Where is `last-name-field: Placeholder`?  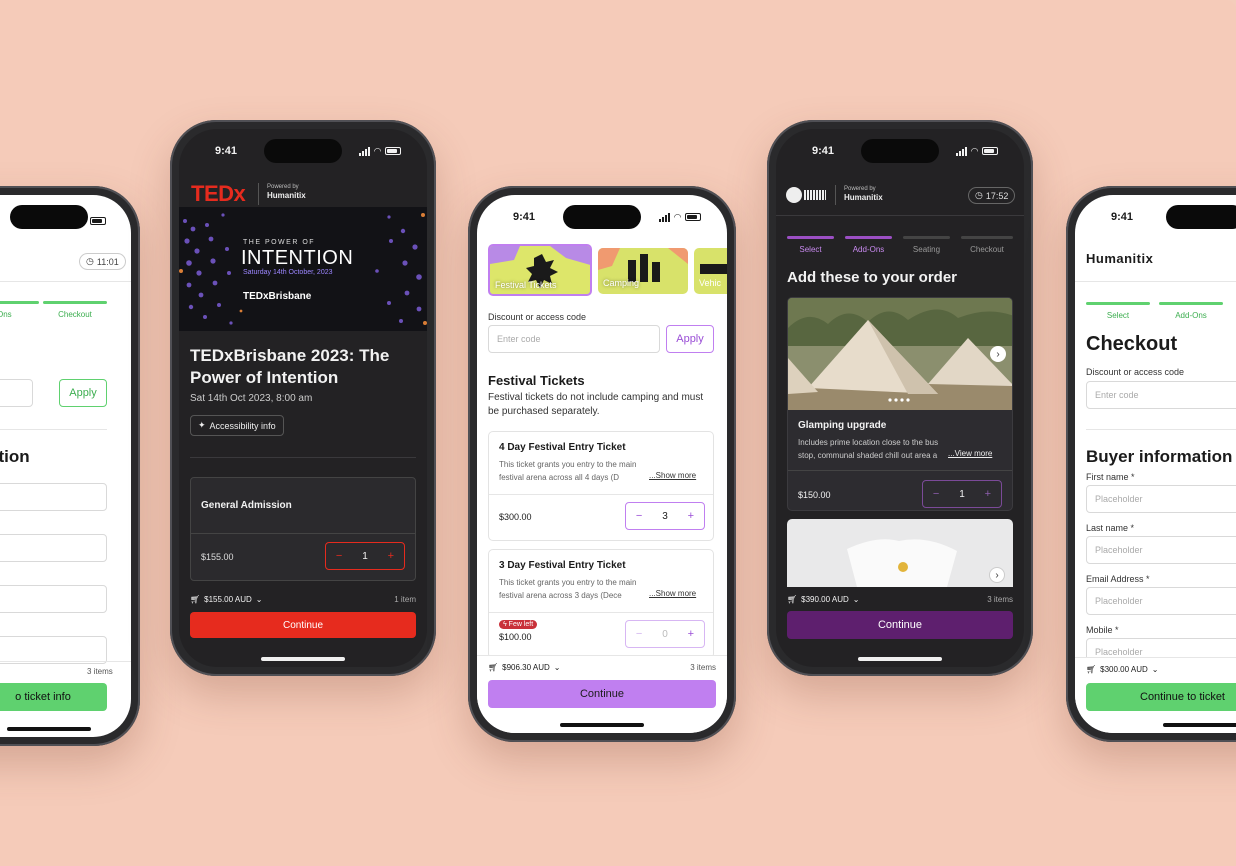 last-name-field: Placeholder is located at coordinates (1161, 550).